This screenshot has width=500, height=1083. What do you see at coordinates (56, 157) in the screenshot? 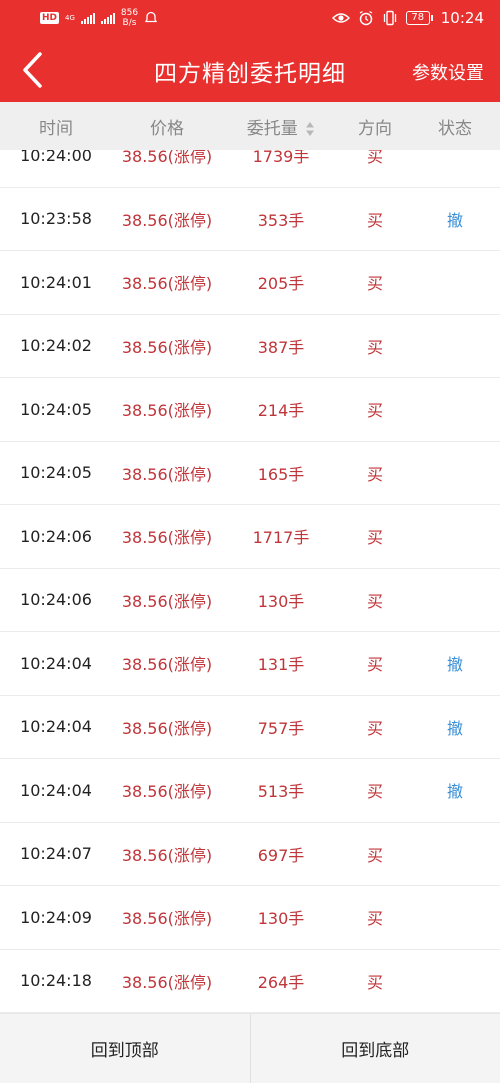
I see `cell-time: 10:24:00` at bounding box center [56, 157].